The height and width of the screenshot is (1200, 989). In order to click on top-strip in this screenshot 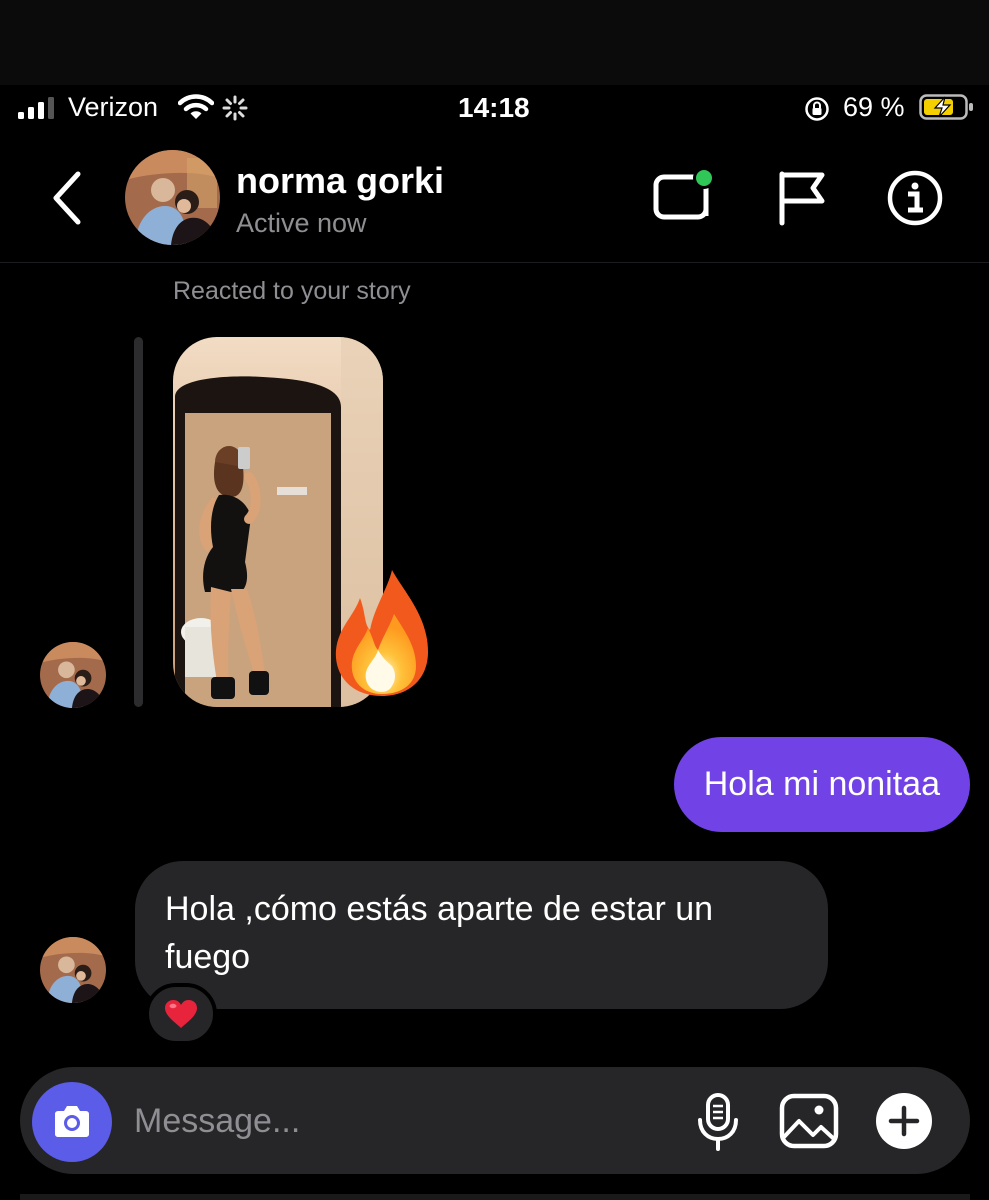, I will do `click(494, 42)`.